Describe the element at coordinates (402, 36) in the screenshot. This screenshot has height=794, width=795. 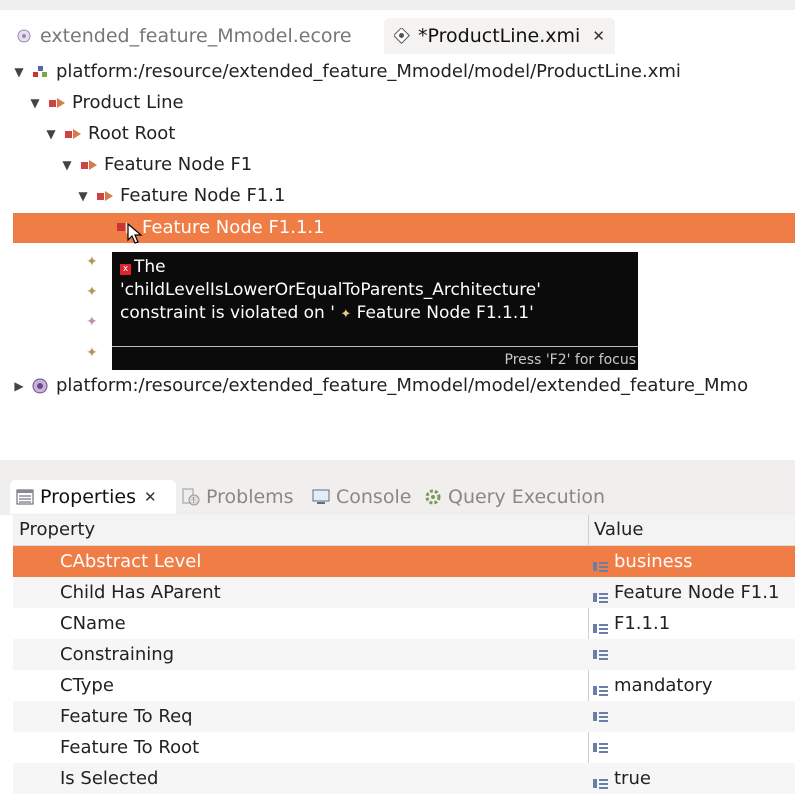
I see `xmi-file-icon` at that location.